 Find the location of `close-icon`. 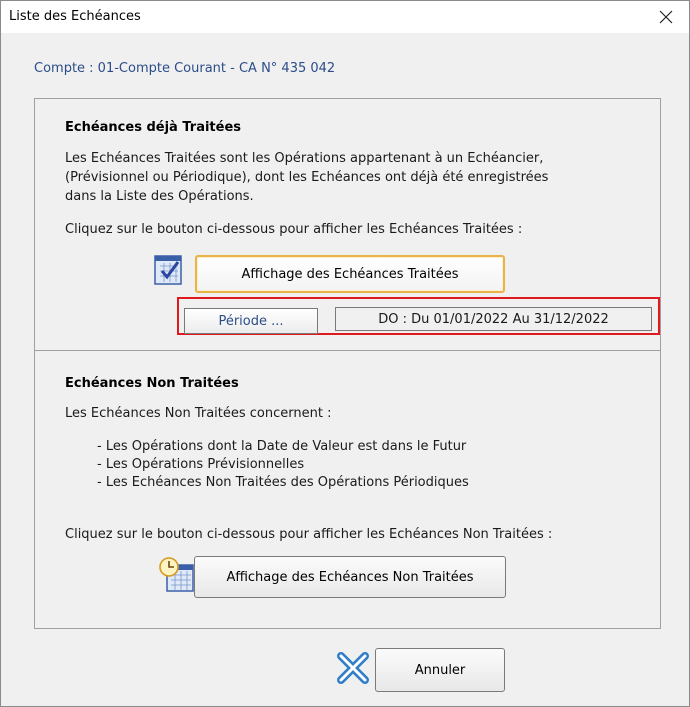

close-icon is located at coordinates (666, 17).